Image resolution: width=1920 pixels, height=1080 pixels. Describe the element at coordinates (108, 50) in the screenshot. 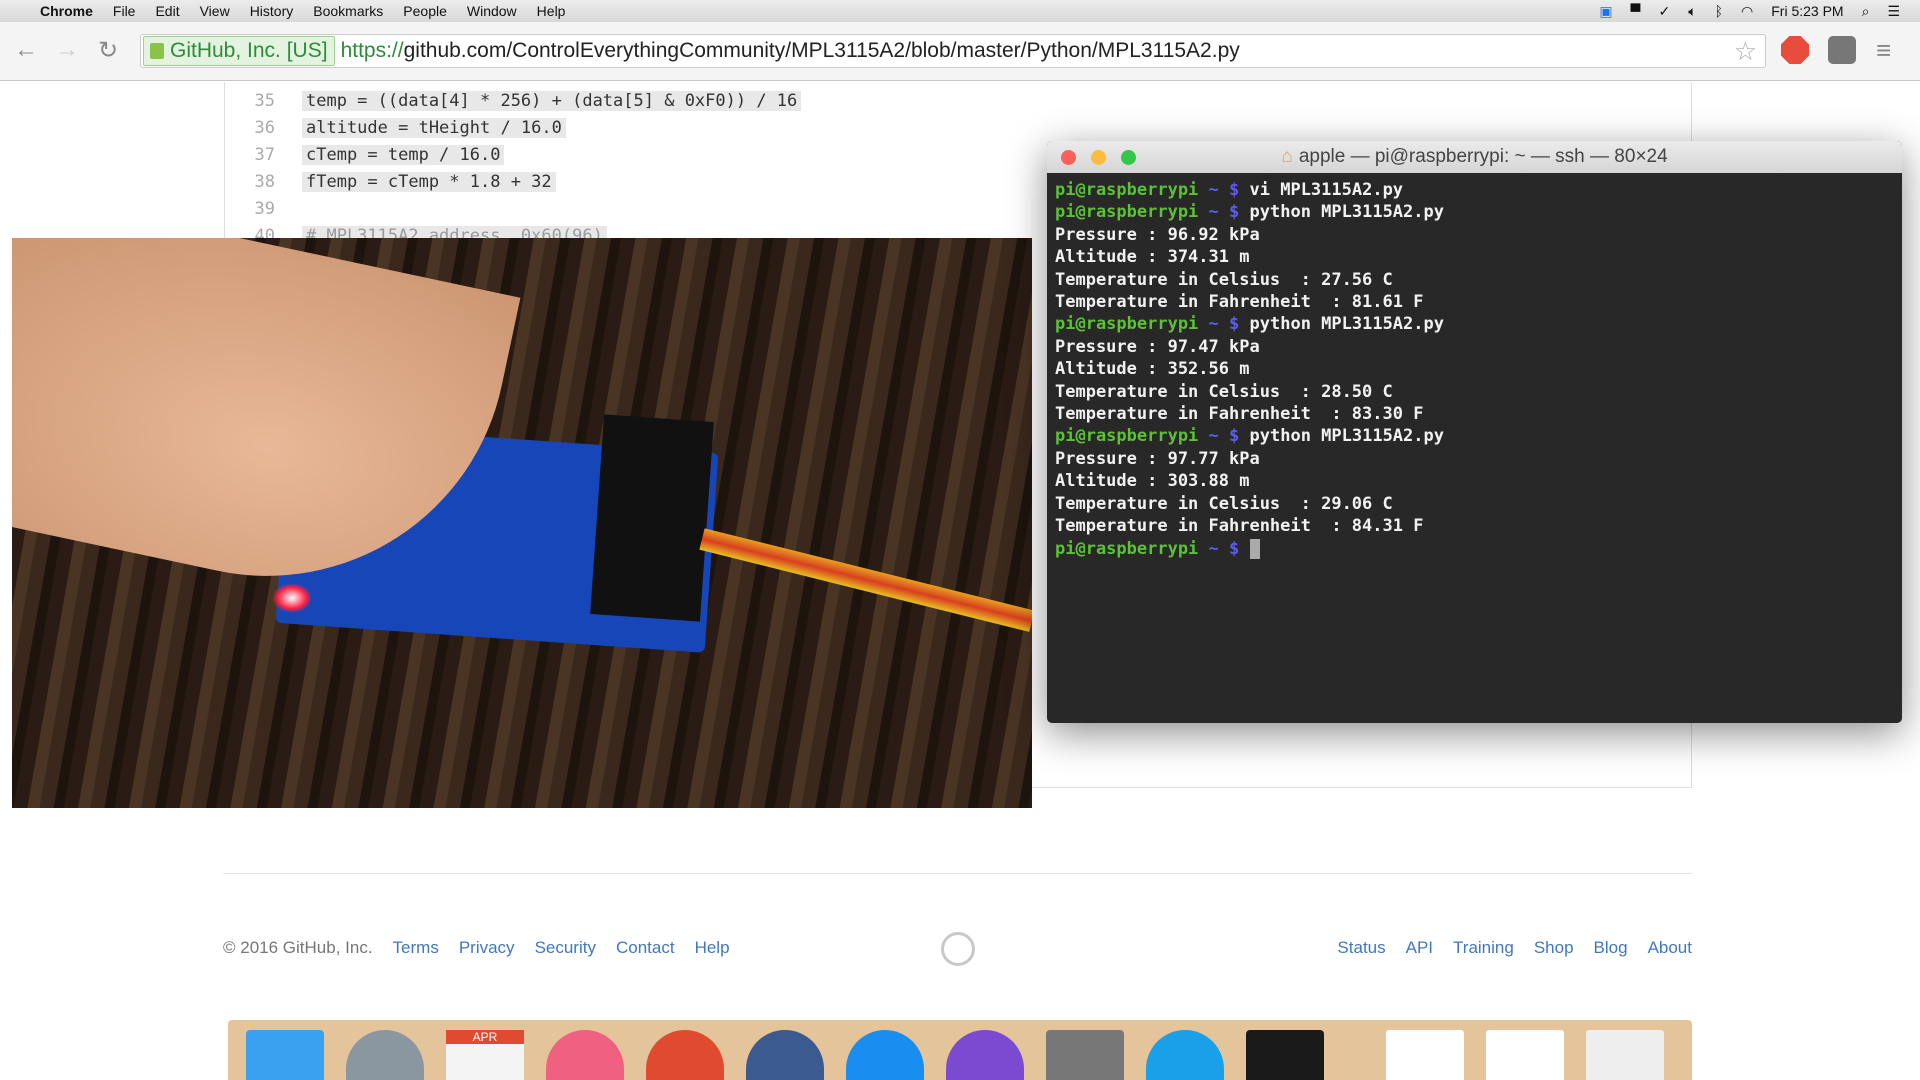

I see `reload-icon: ↻` at that location.